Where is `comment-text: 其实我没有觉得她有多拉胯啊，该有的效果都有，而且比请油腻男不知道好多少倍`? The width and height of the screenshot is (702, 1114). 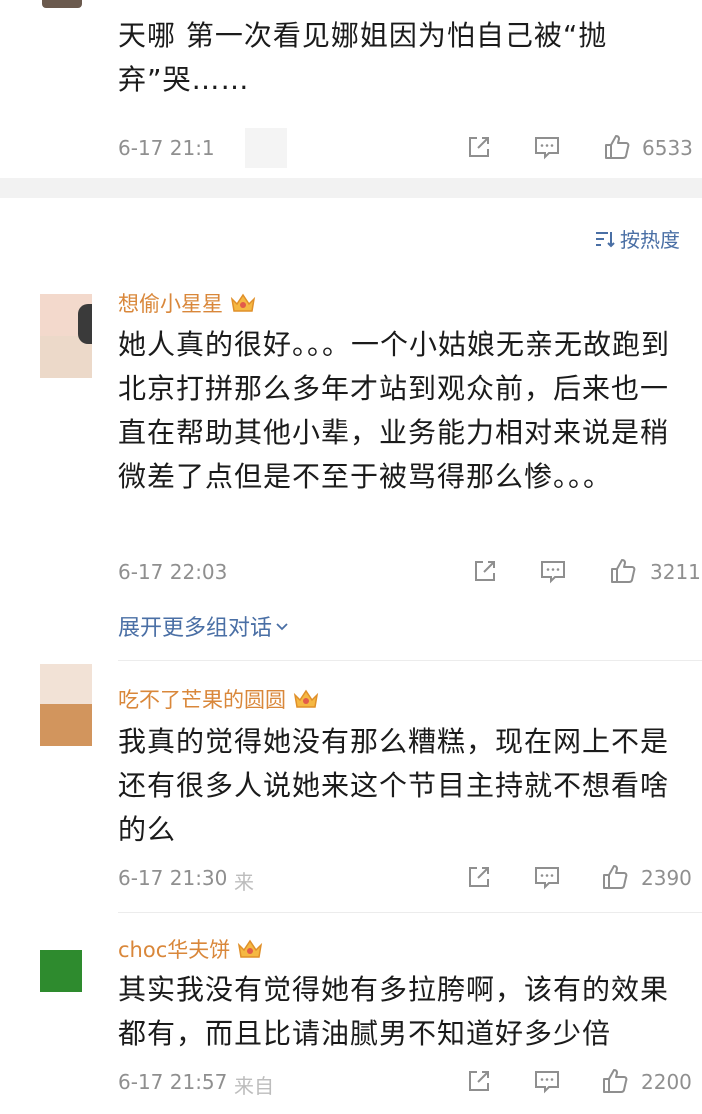
comment-text: 其实我没有觉得她有多拉胯啊，该有的效果都有，而且比请油腻男不知道好多少倍 is located at coordinates (394, 1011).